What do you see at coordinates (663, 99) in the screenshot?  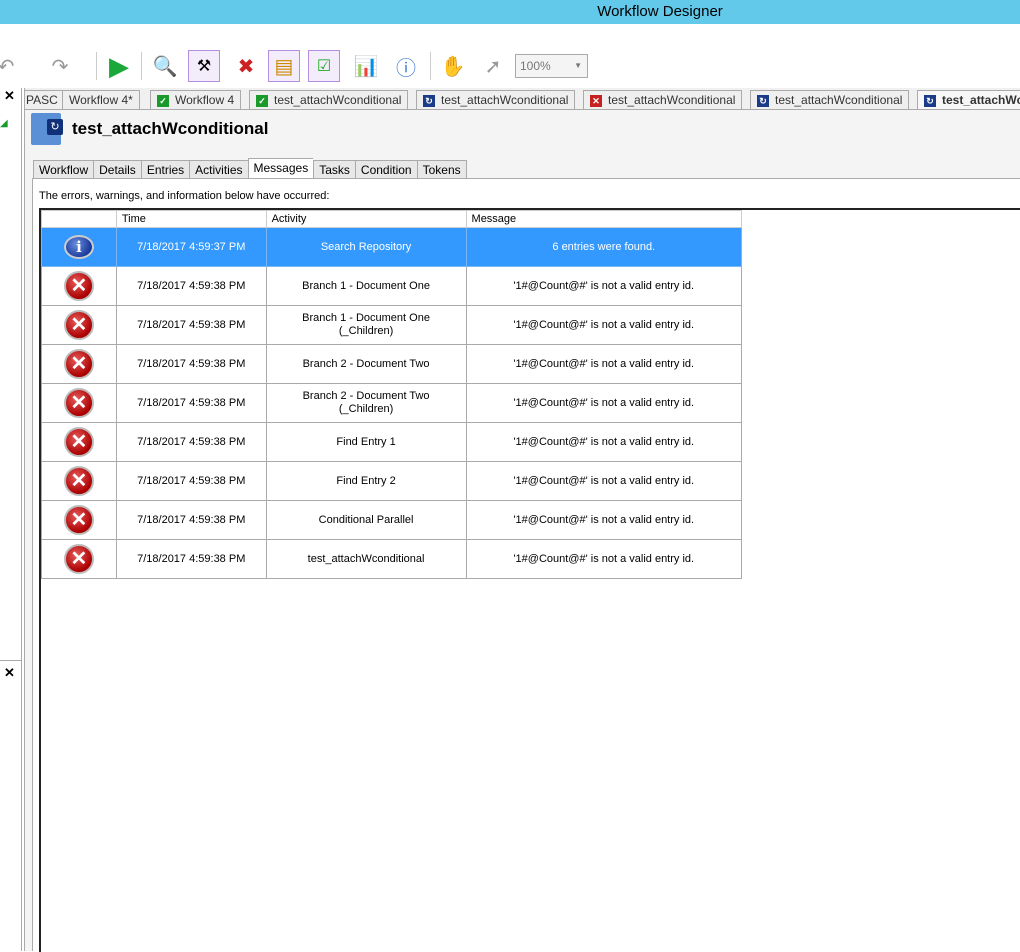 I see `doc-tab: ✕ test_attachWconditional` at bounding box center [663, 99].